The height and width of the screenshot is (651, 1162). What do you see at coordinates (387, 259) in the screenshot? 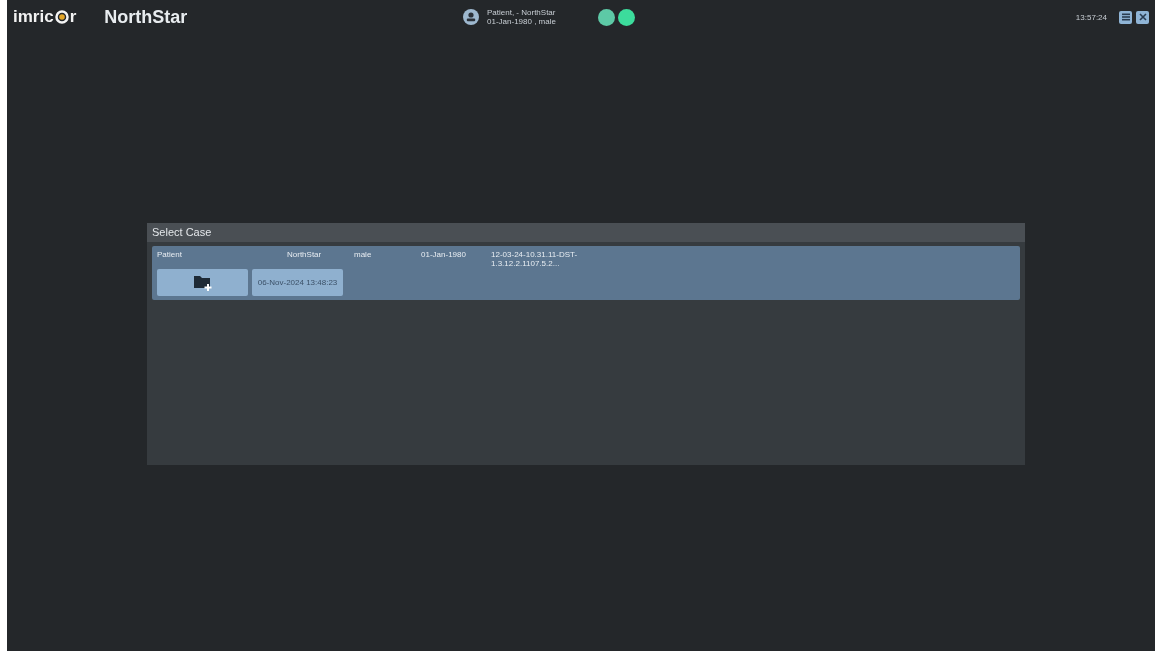
I see `case-field: male` at bounding box center [387, 259].